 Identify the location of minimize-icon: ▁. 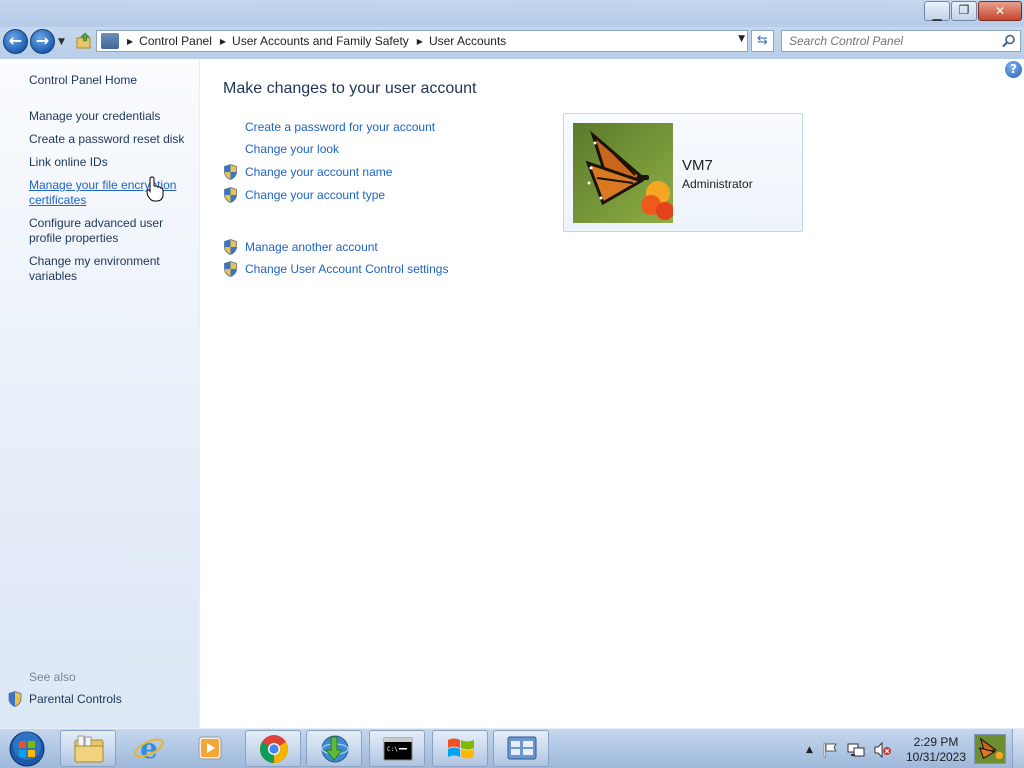
(937, 14).